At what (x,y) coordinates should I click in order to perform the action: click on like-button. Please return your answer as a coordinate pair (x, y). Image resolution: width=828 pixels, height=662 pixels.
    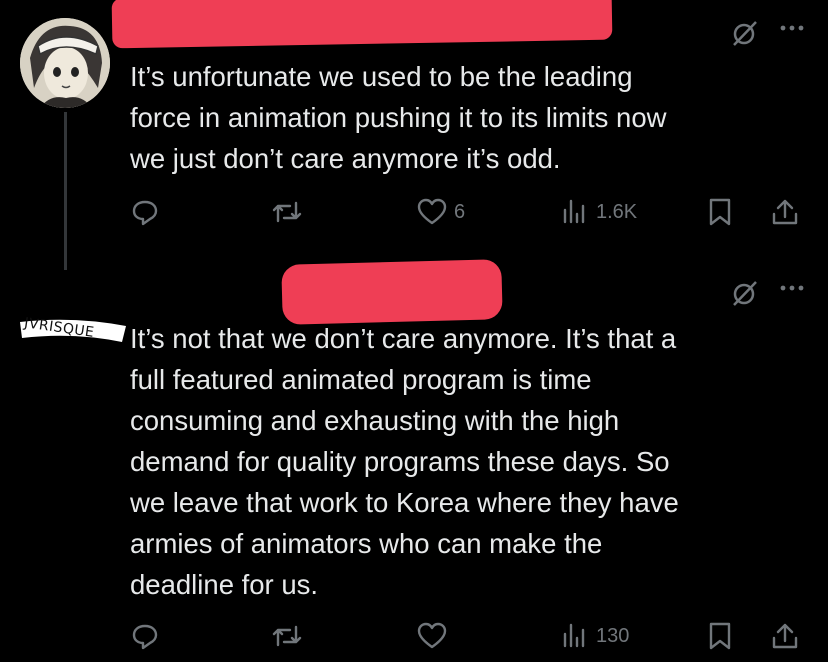
    Looking at the image, I should click on (435, 636).